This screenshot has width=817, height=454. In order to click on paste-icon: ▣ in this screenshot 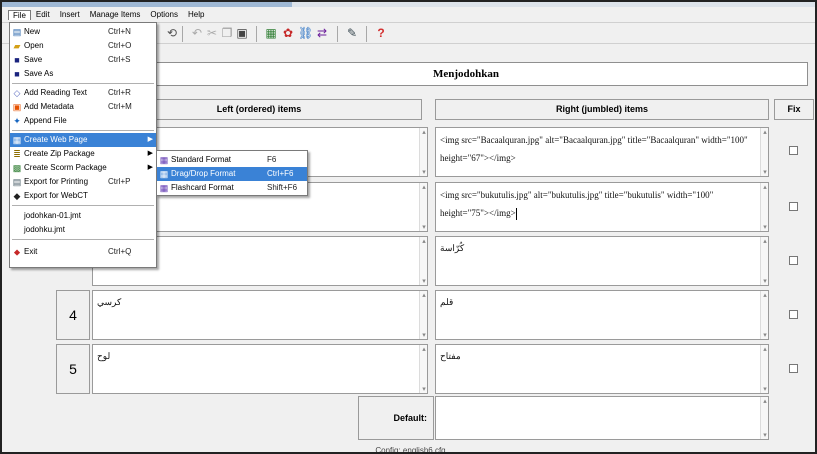, I will do `click(242, 33)`.